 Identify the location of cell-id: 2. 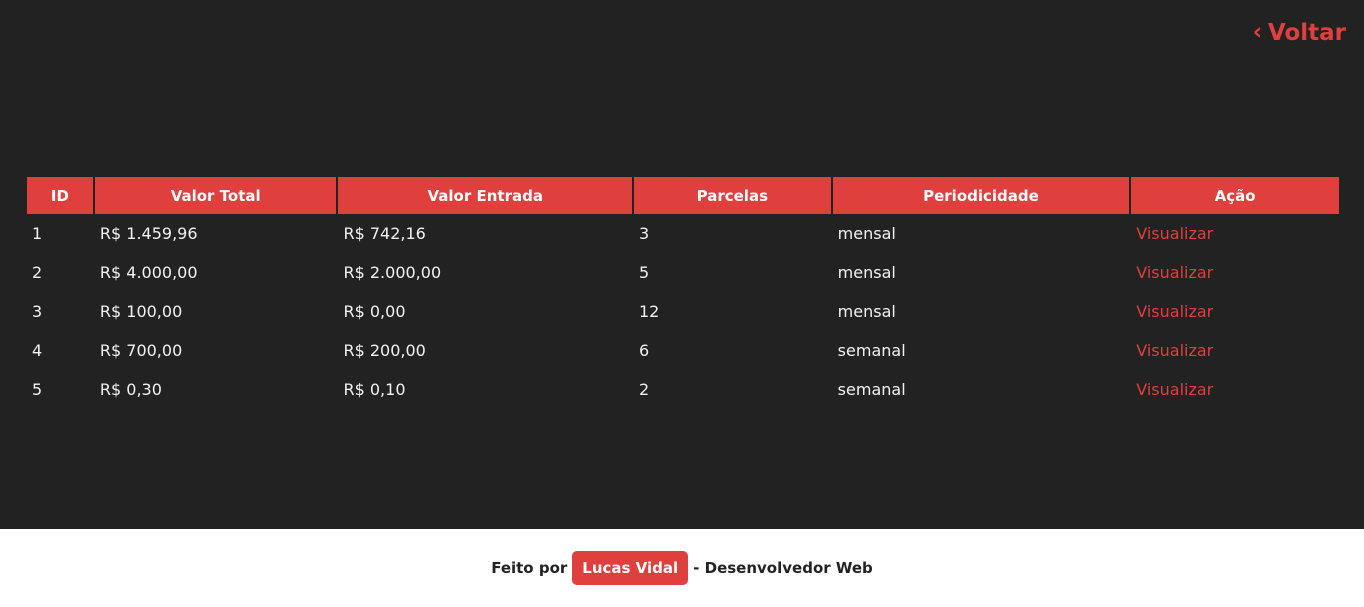
(37, 272).